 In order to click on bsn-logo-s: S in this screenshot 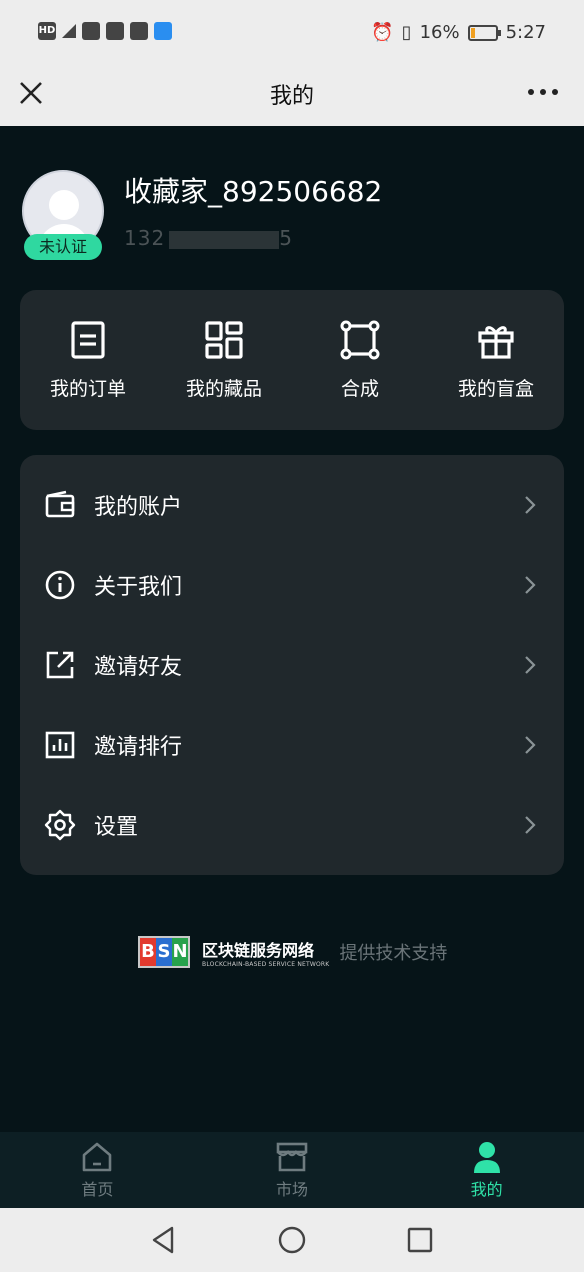, I will do `click(164, 952)`.